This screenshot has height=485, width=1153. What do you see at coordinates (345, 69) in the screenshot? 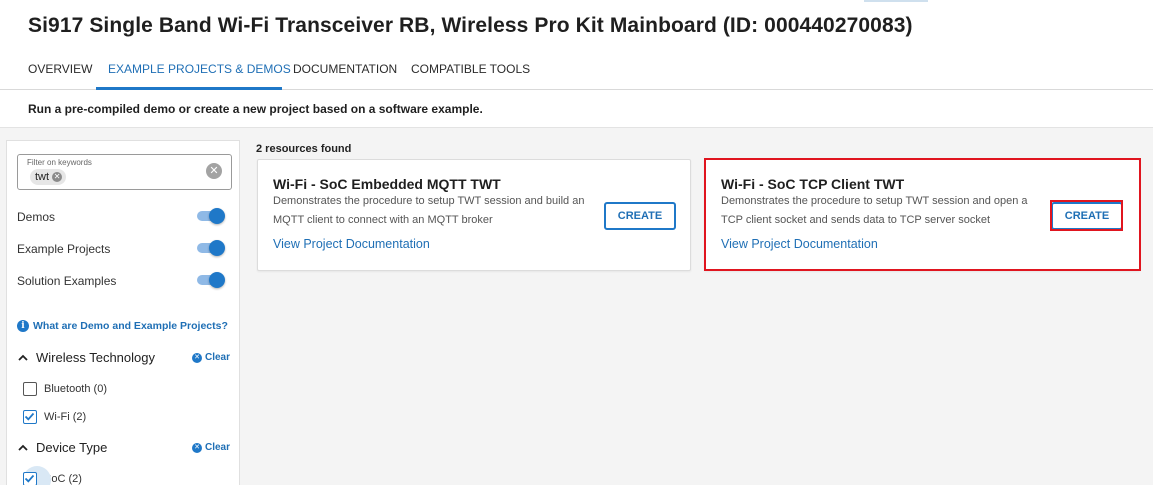
I see `tab-documentation: DOCUMENTATION` at bounding box center [345, 69].